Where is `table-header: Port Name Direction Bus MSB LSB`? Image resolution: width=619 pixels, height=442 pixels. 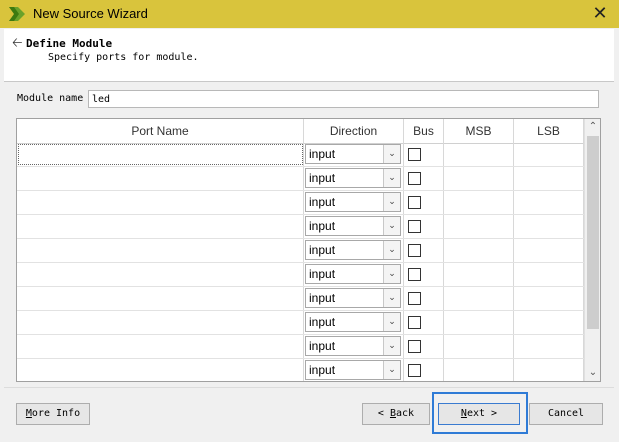
table-header: Port Name Direction Bus MSB LSB is located at coordinates (300, 131).